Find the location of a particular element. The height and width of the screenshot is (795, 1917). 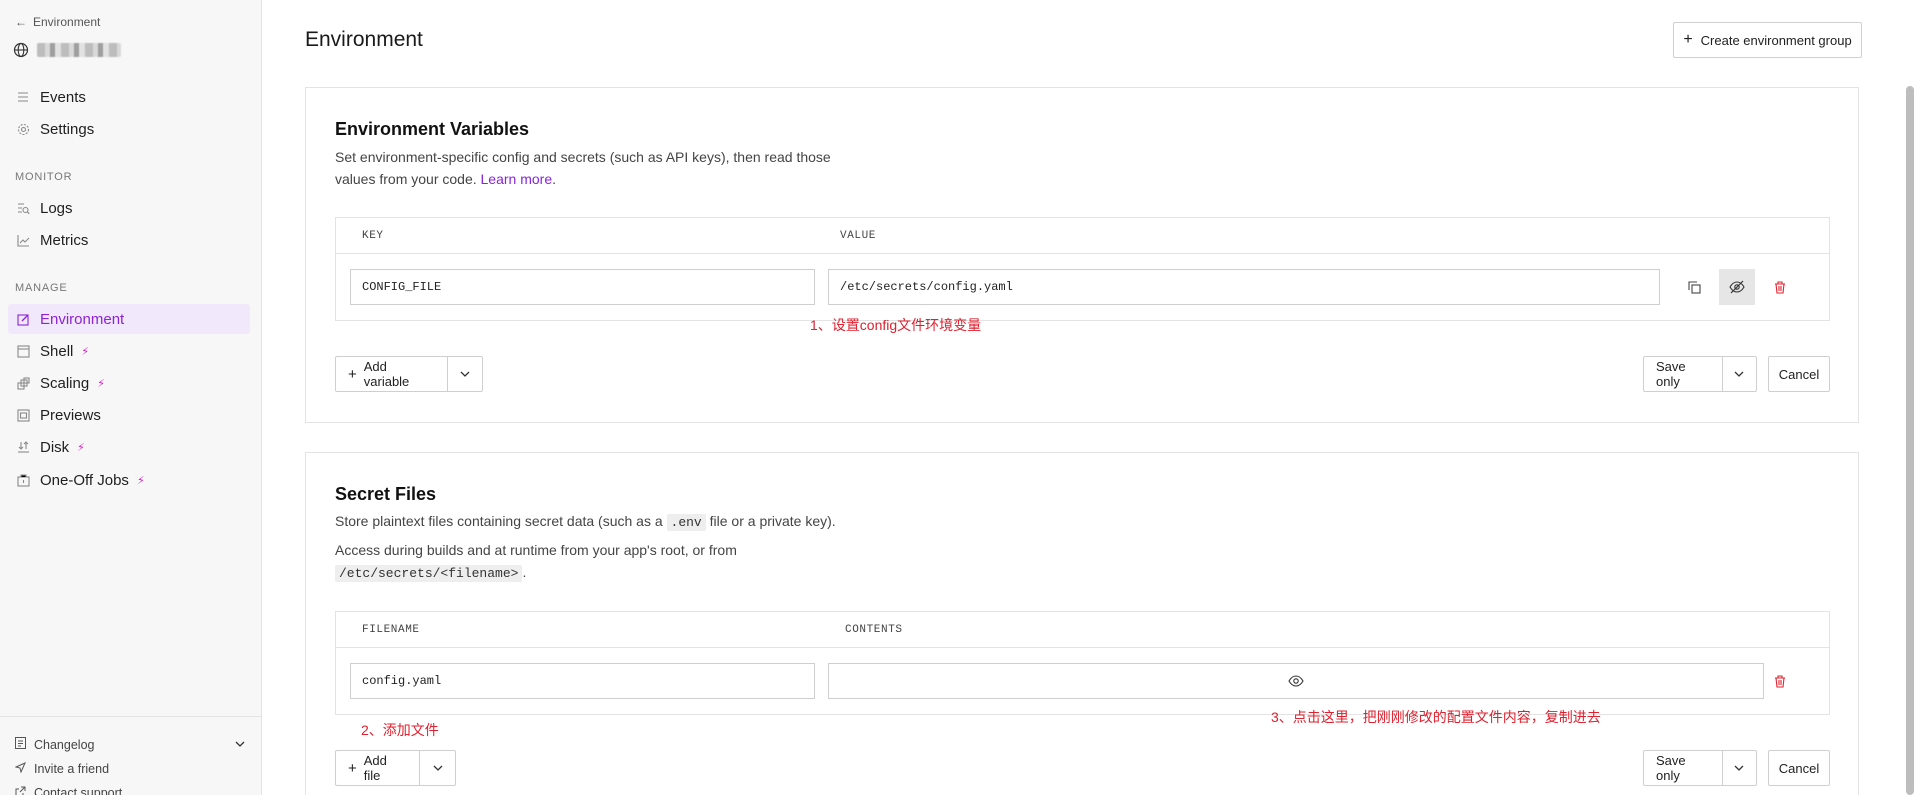

files-save-menu-button is located at coordinates (1738, 768).